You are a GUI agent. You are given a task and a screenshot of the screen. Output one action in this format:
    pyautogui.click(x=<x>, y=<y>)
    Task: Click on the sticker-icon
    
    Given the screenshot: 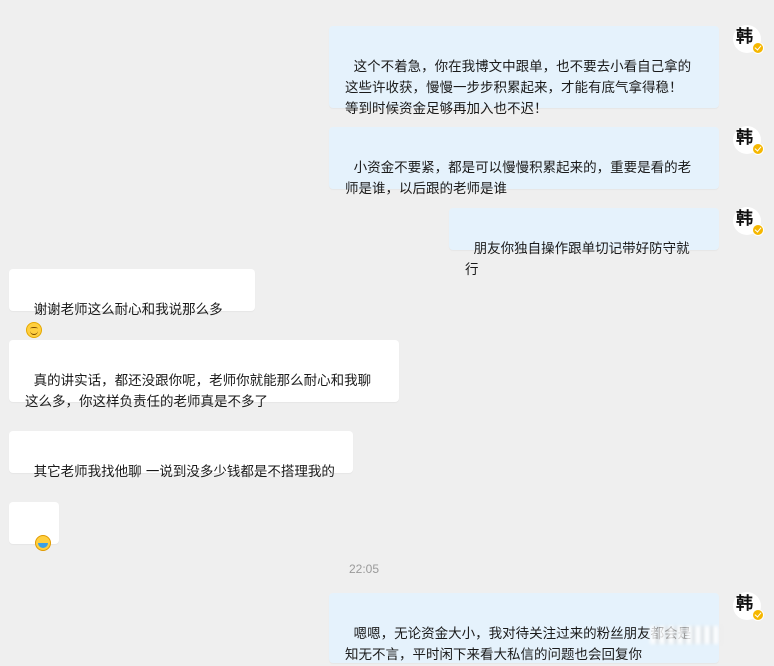 What is the action you would take?
    pyautogui.click(x=42, y=543)
    